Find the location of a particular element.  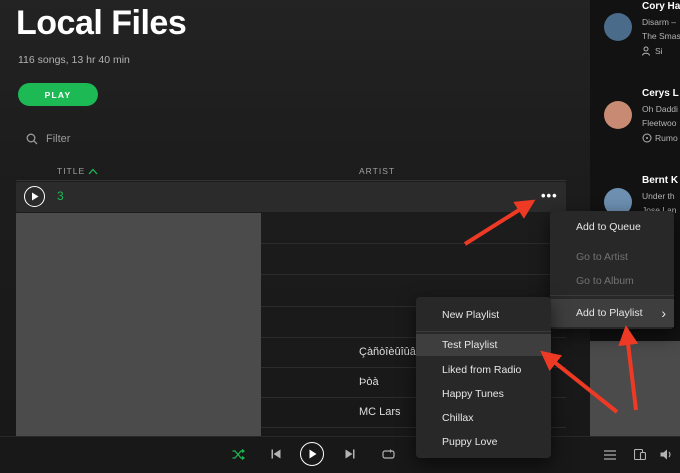

repeat-icon is located at coordinates (388, 454).